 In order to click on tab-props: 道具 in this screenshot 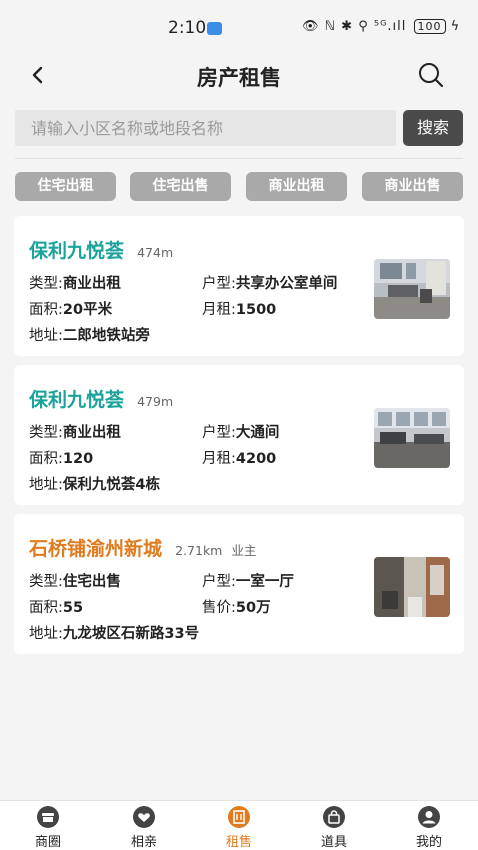, I will do `click(334, 827)`.